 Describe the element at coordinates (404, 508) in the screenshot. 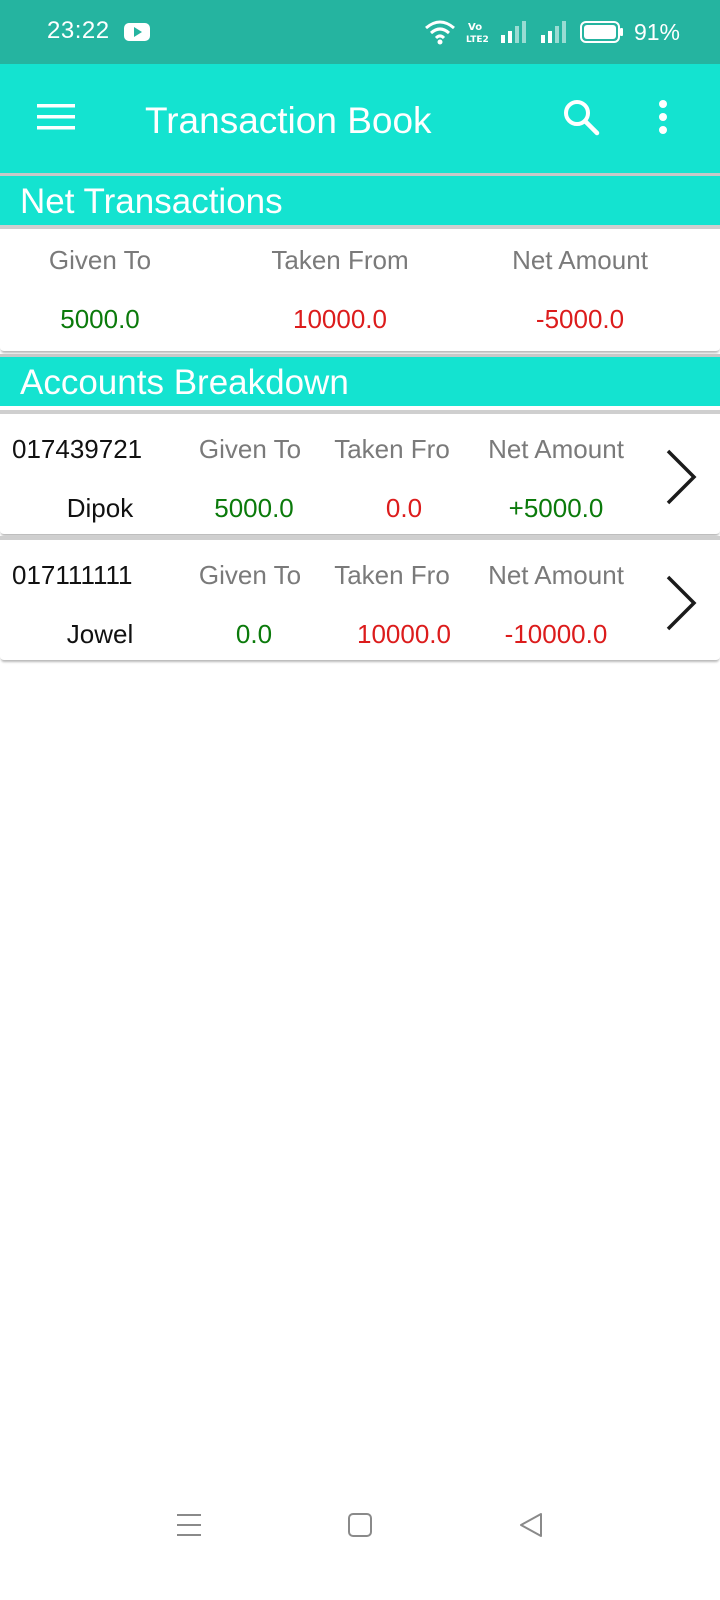

I see `account-taken-value: 0.0` at that location.